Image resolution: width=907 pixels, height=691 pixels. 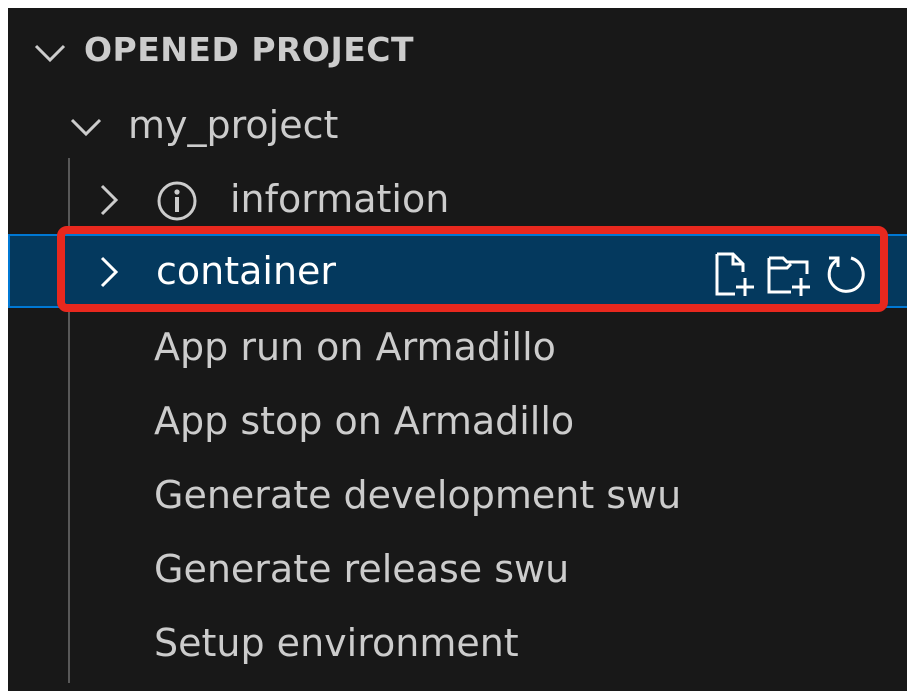 I want to click on tree-item-label: Generate release swu, so click(x=362, y=569).